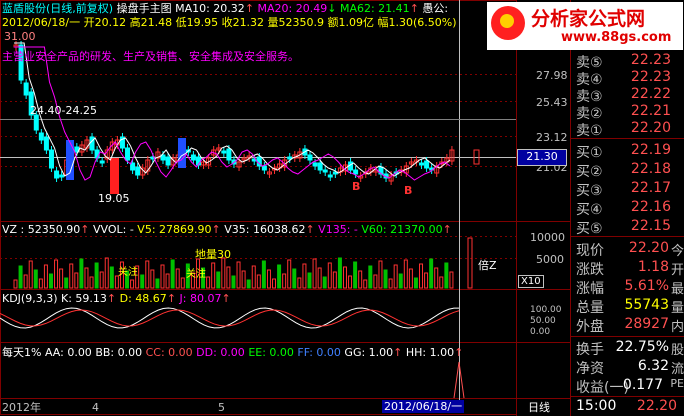 This screenshot has width=684, height=416. I want to click on kdj-d: D: 48.67, so click(143, 298).